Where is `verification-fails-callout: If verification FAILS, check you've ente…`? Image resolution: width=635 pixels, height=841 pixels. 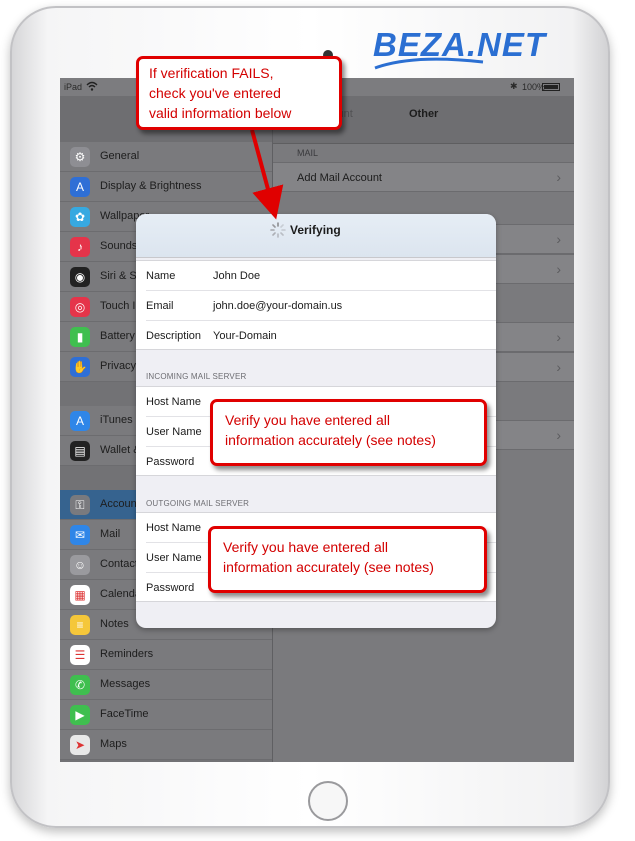
verification-fails-callout: If verification FAILS, check you've ente… is located at coordinates (239, 93).